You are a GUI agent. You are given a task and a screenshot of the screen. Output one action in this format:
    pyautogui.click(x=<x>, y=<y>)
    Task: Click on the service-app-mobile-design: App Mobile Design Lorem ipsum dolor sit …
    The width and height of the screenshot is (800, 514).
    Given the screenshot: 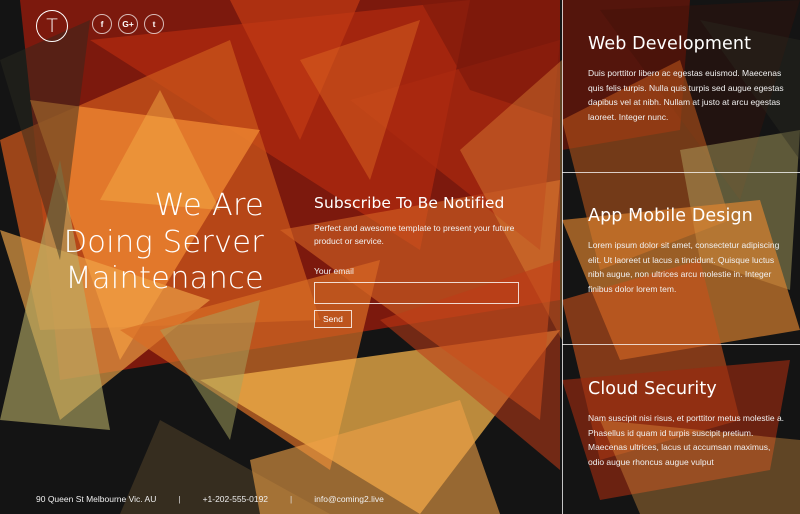 What is the action you would take?
    pyautogui.click(x=688, y=251)
    